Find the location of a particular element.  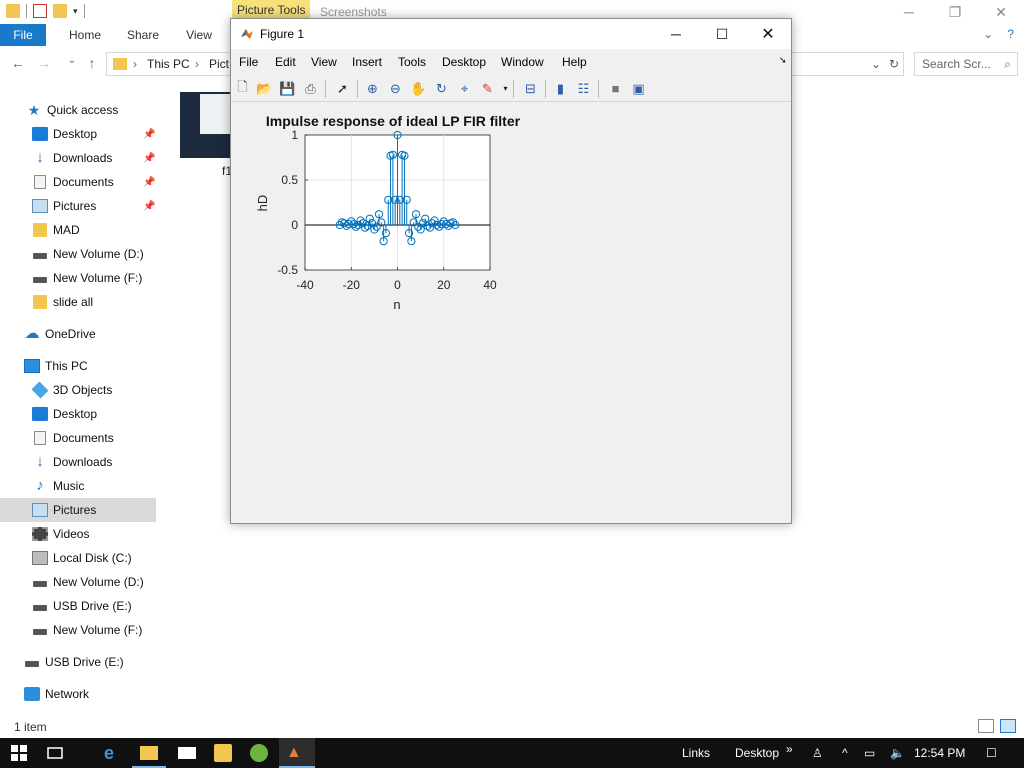

desktop-toolbar: Desktop is located at coordinates (757, 753).